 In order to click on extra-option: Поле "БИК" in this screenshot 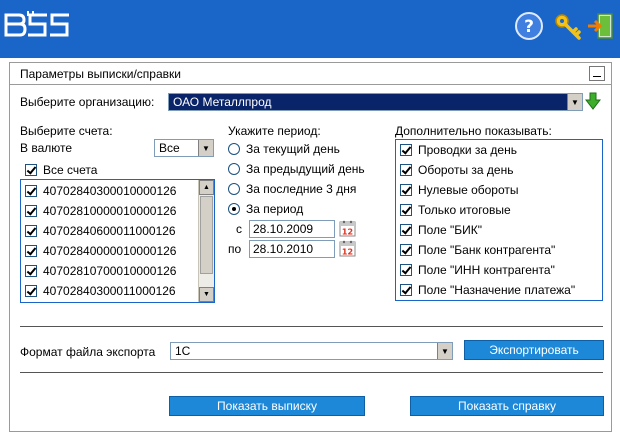, I will do `click(441, 230)`.